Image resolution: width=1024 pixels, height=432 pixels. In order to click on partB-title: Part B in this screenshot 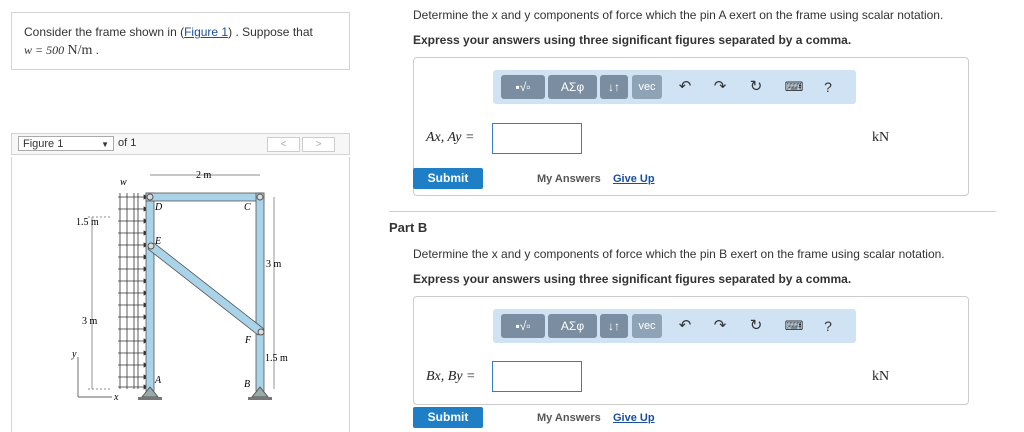, I will do `click(408, 227)`.